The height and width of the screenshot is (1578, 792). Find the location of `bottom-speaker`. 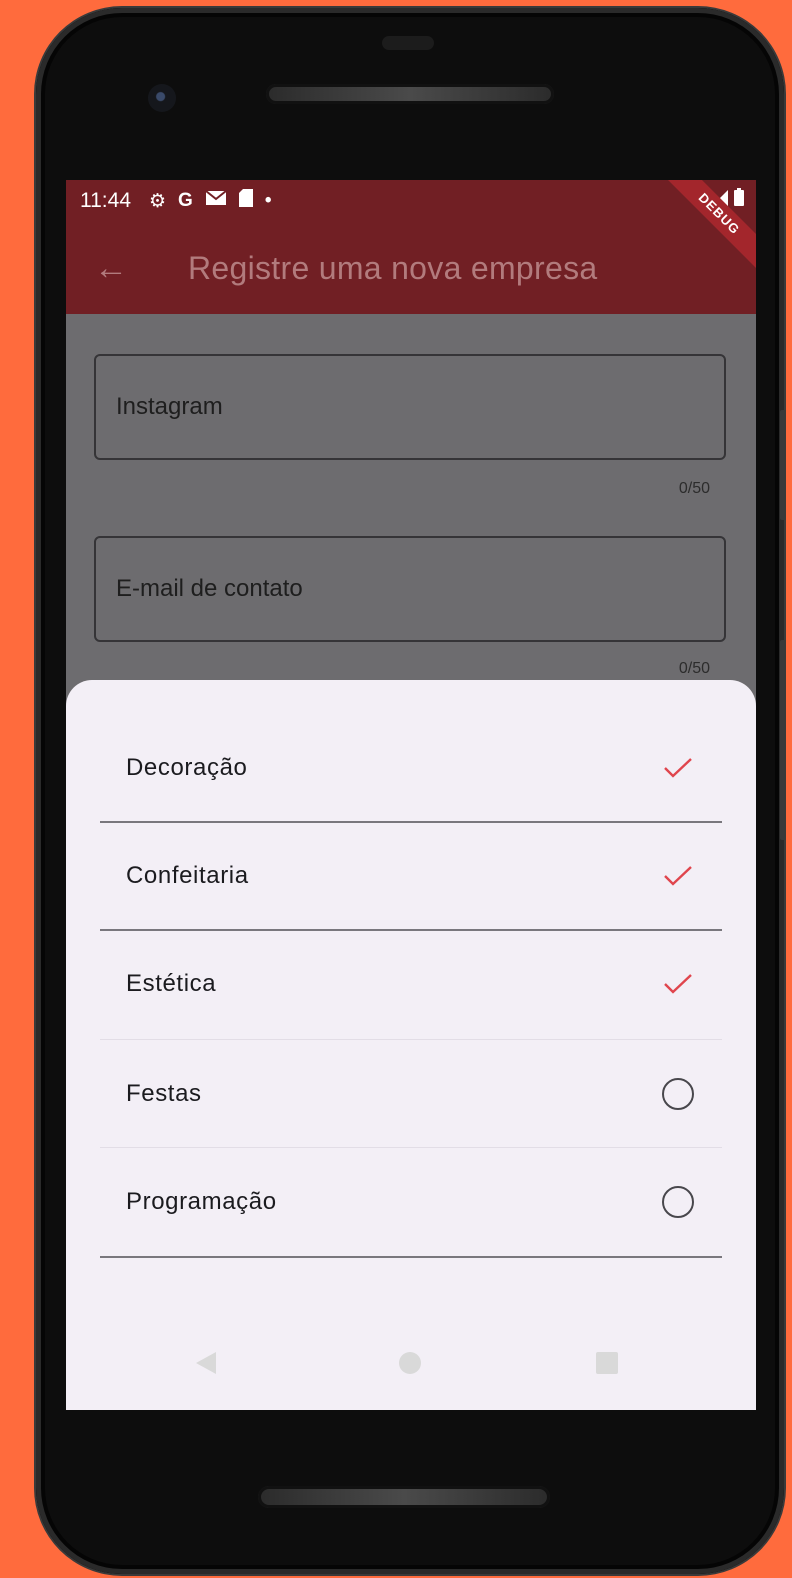

bottom-speaker is located at coordinates (404, 1497).